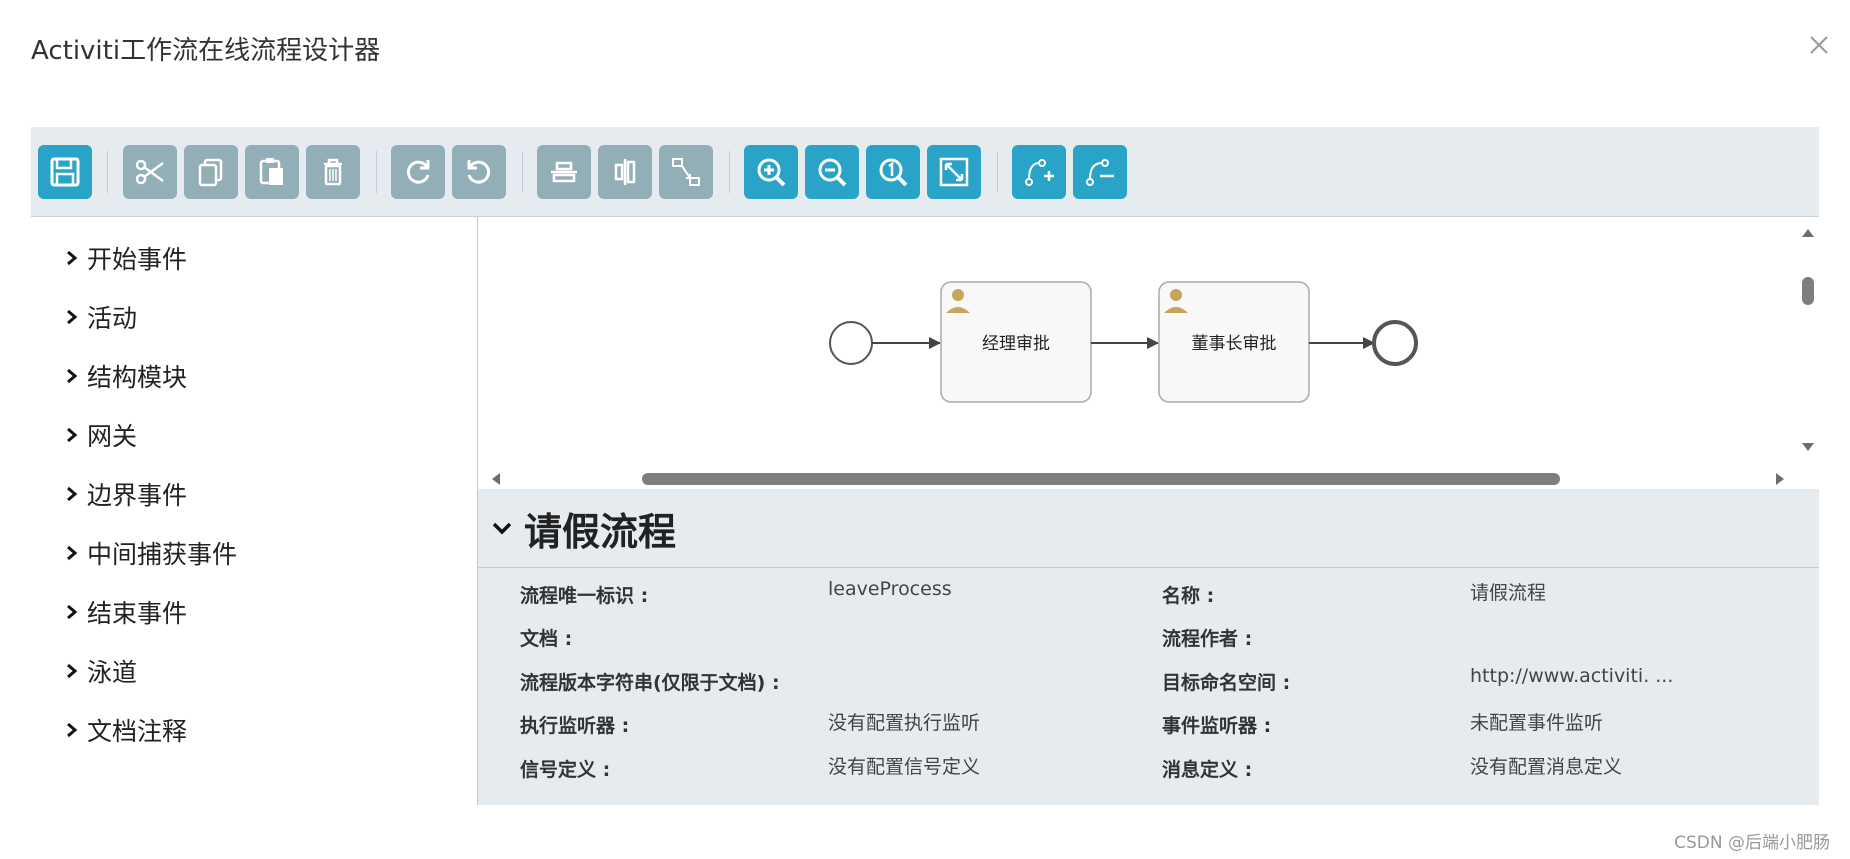  Describe the element at coordinates (1226, 683) in the screenshot. I see `prop-label-target-namespace: 目标命名空间 :` at that location.